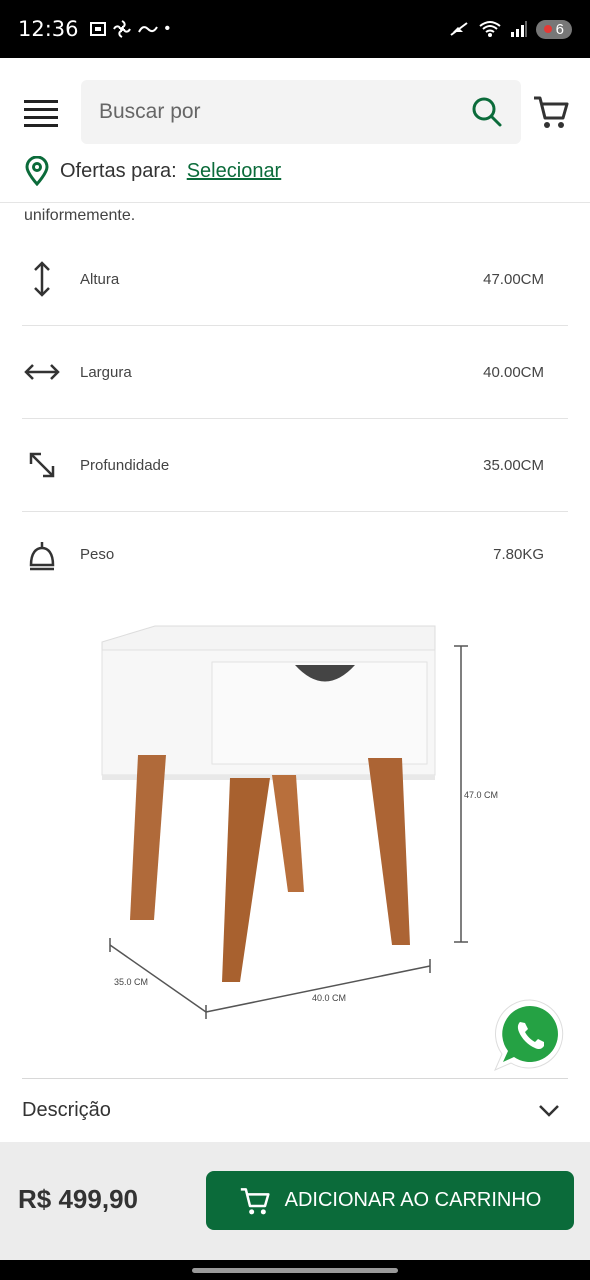  Describe the element at coordinates (295, 554) in the screenshot. I see `spec-row-weight: Peso 7.80KG` at that location.